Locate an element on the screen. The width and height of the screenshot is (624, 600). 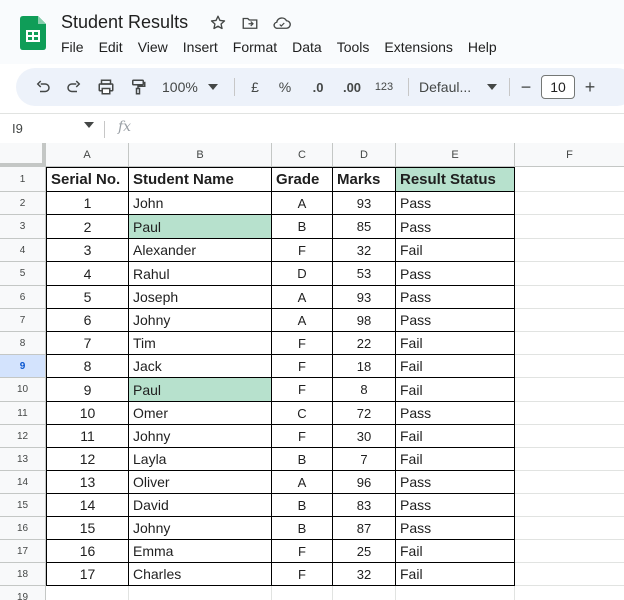
column-header-d: D is located at coordinates (364, 155).